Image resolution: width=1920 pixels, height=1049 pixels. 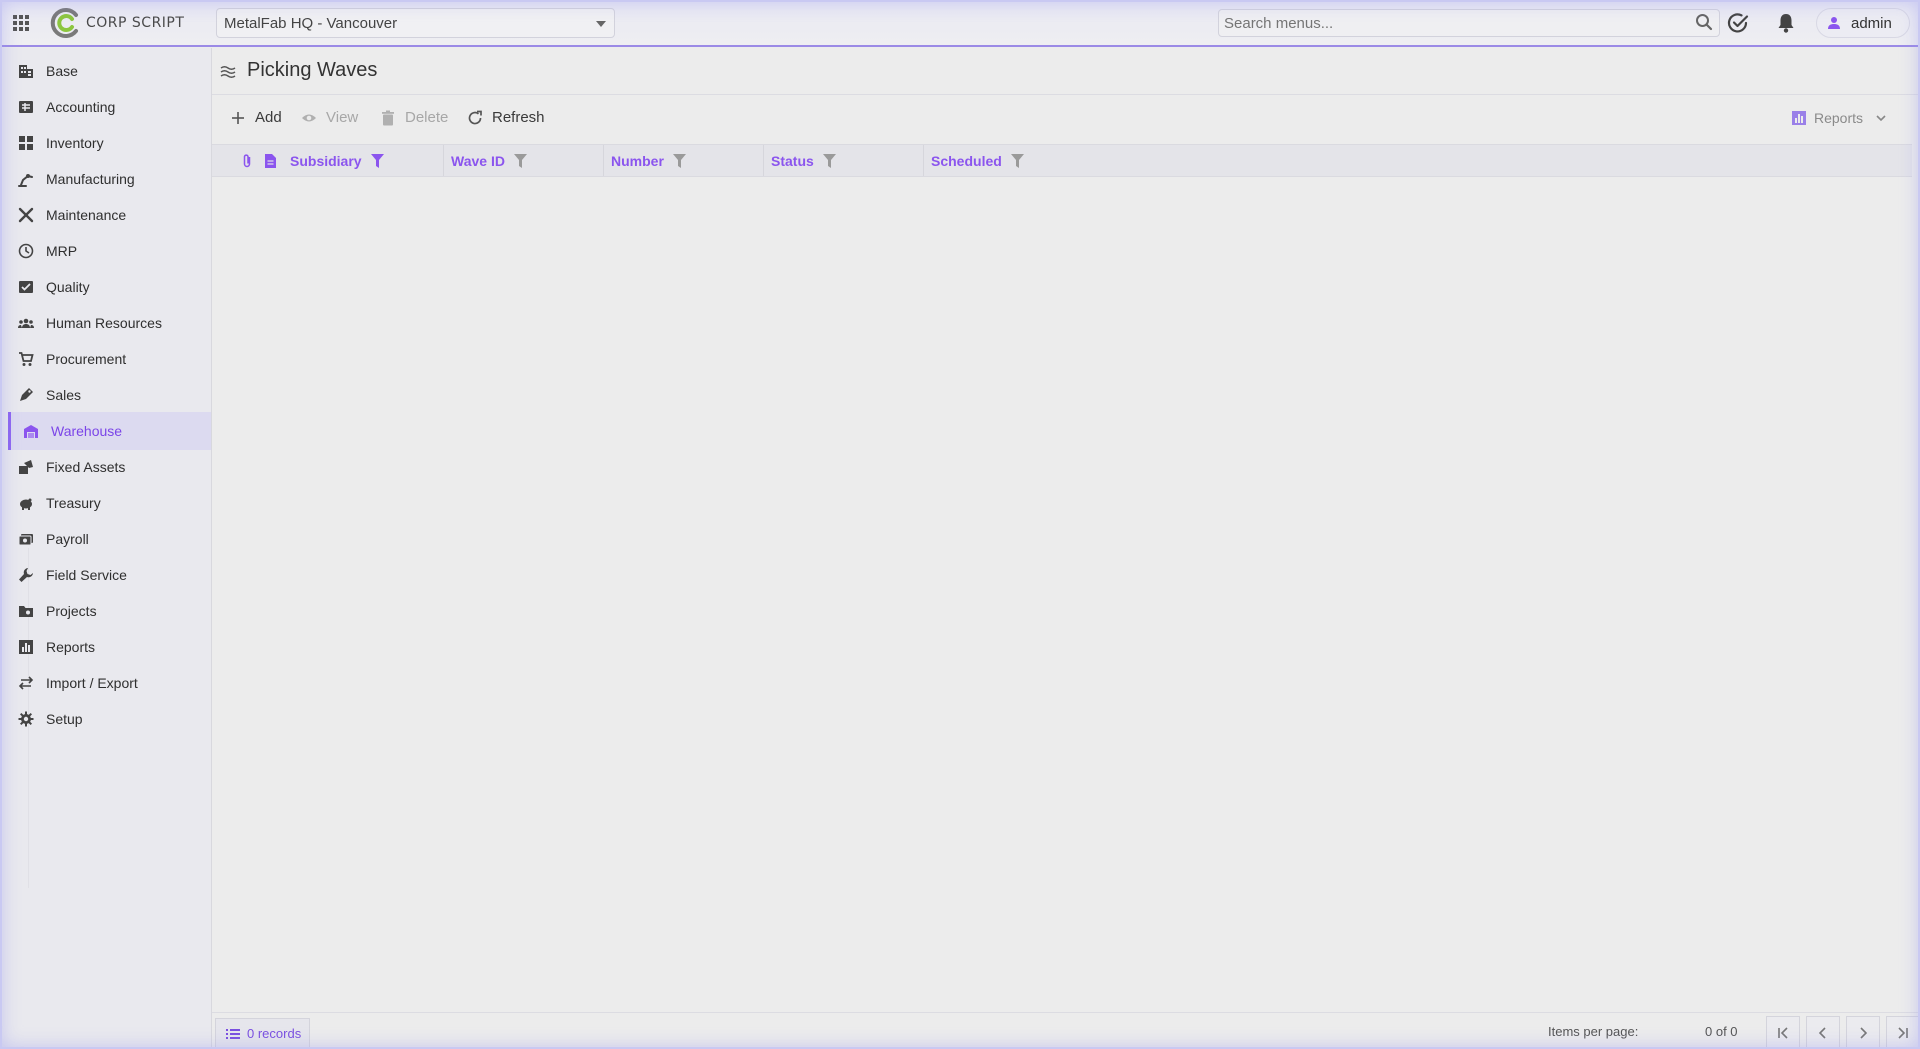 What do you see at coordinates (388, 117) in the screenshot?
I see `trash-icon` at bounding box center [388, 117].